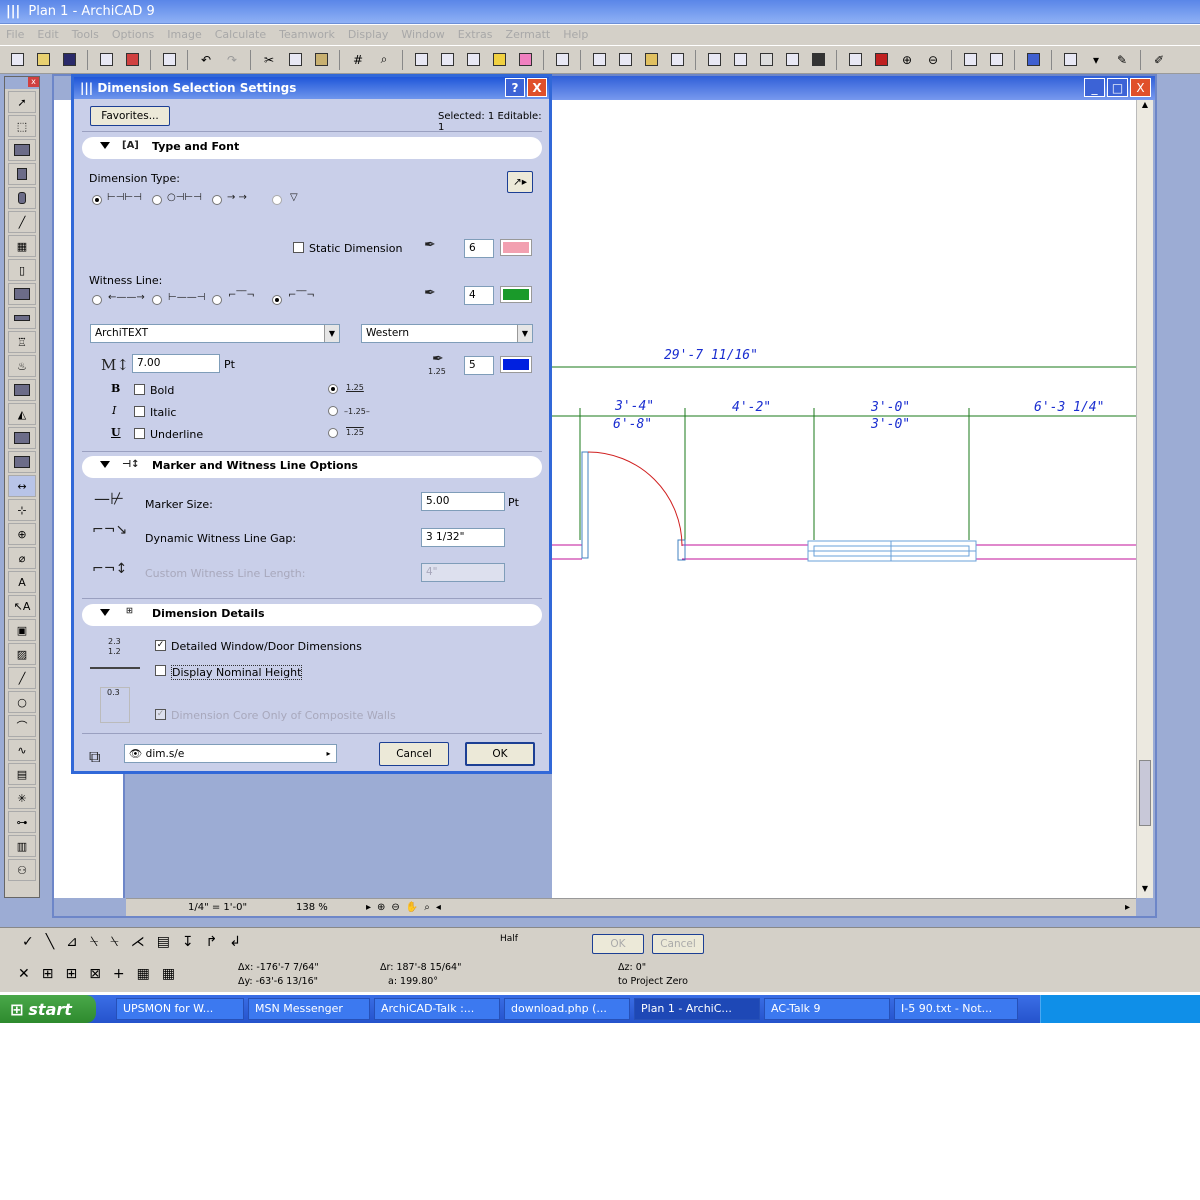 The height and width of the screenshot is (1200, 1200). What do you see at coordinates (384, 60) in the screenshot?
I see `find-icon: ⌕` at bounding box center [384, 60].